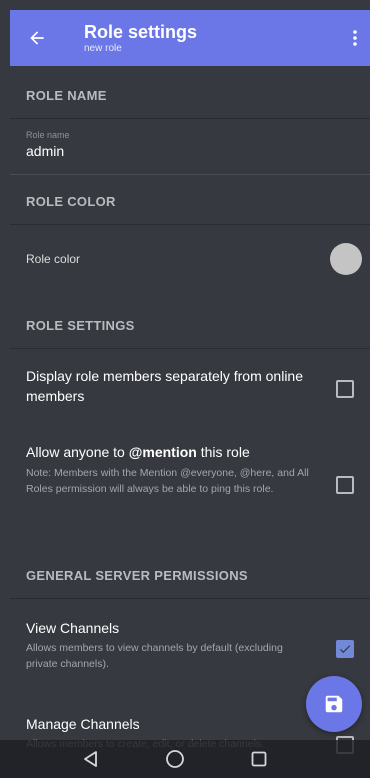  I want to click on role-color-row: Role color, so click(190, 259).